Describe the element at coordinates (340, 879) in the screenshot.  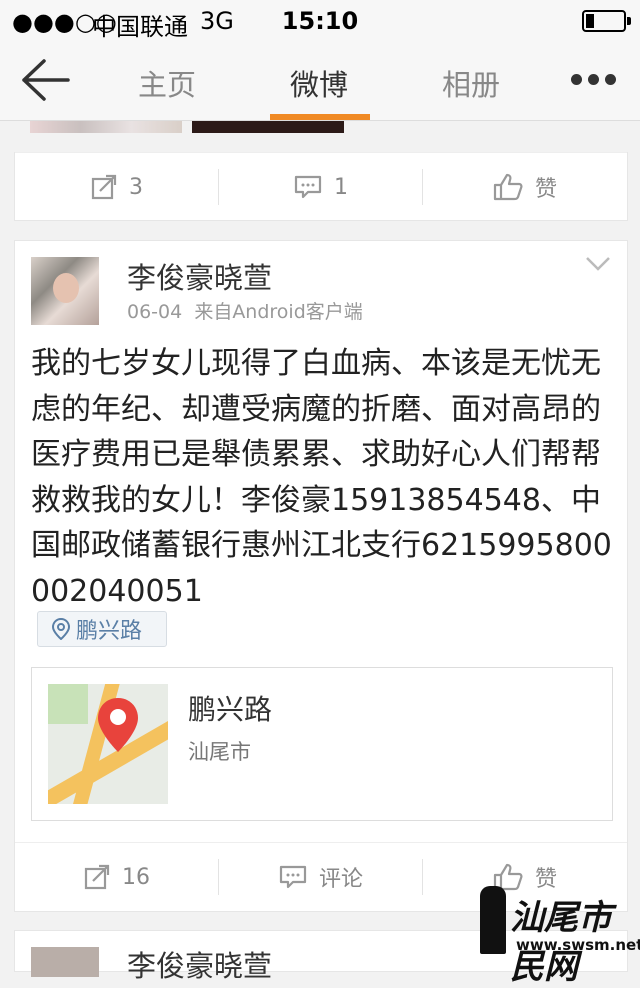
I see `comment-label: 评论` at that location.